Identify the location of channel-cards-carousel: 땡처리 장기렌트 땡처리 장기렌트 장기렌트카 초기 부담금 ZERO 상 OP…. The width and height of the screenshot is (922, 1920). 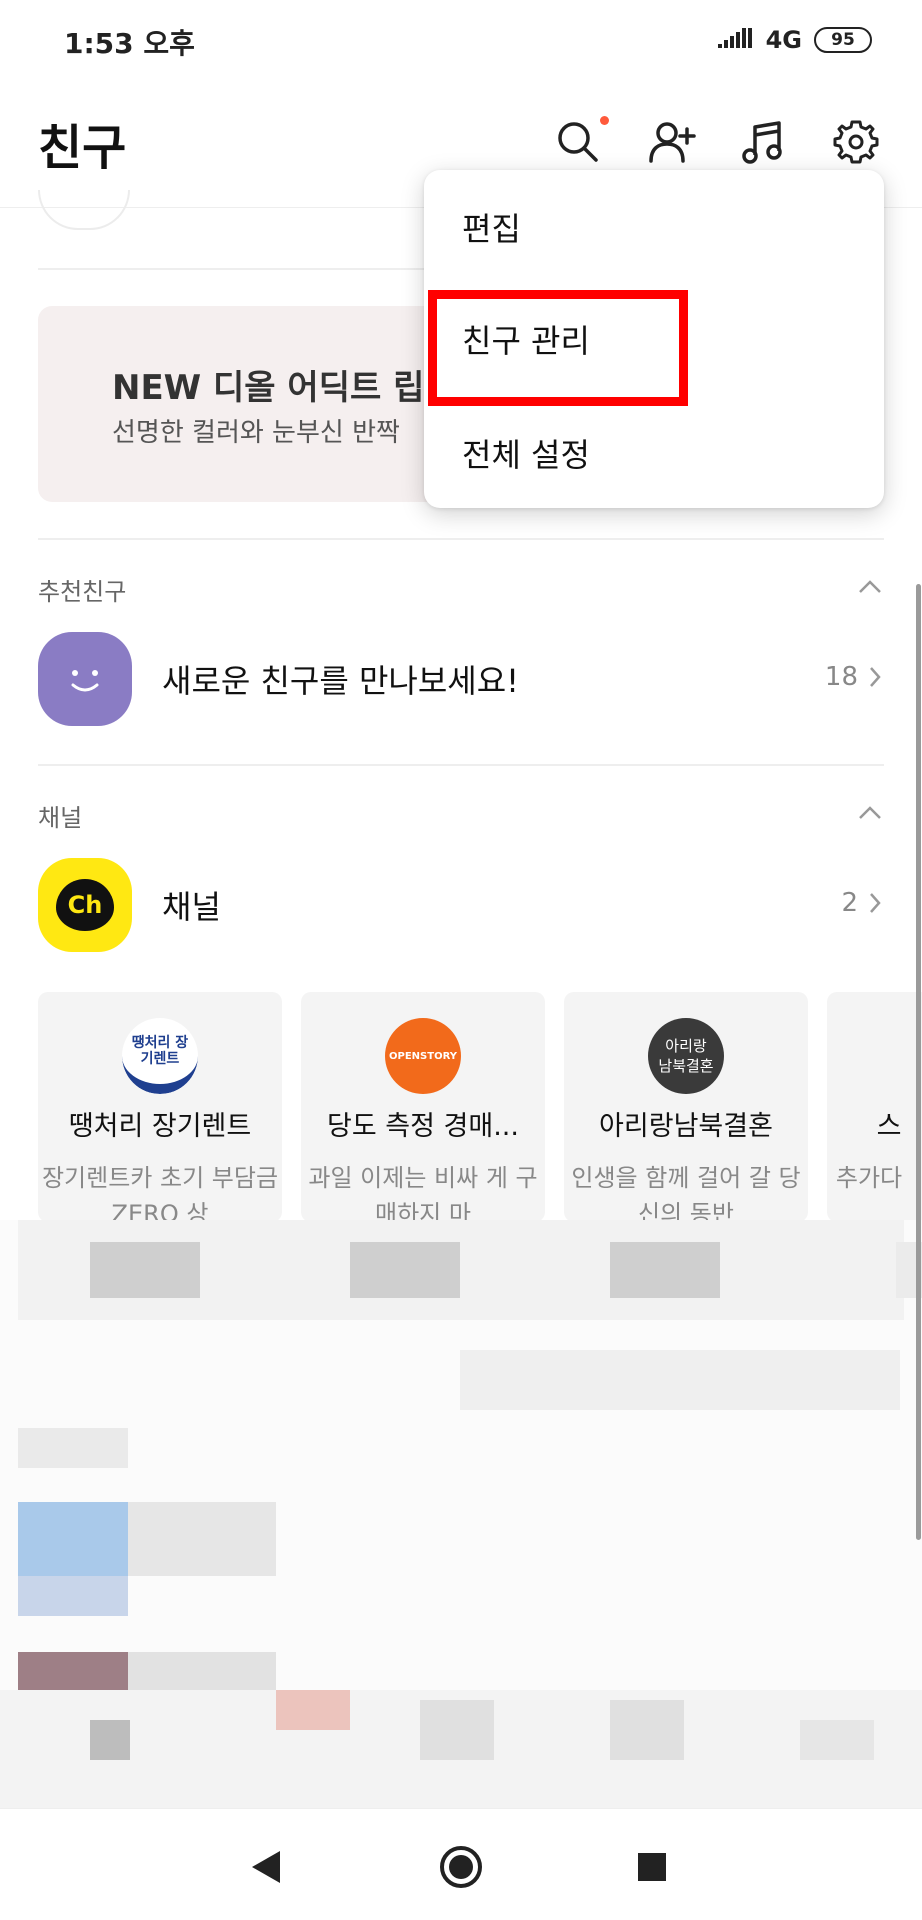
(461, 1107).